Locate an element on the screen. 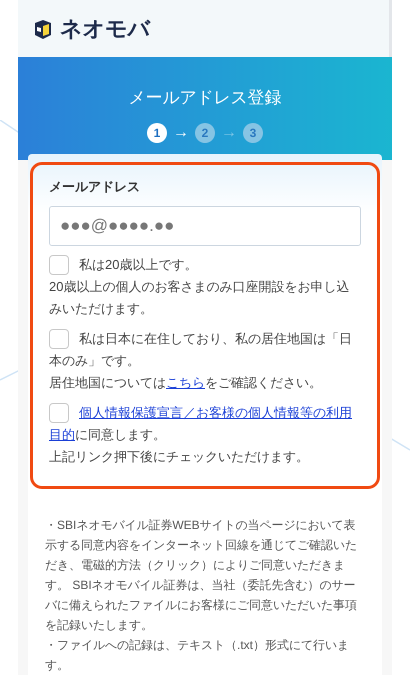 The image size is (410, 675). step-indicator: 1 is located at coordinates (157, 132).